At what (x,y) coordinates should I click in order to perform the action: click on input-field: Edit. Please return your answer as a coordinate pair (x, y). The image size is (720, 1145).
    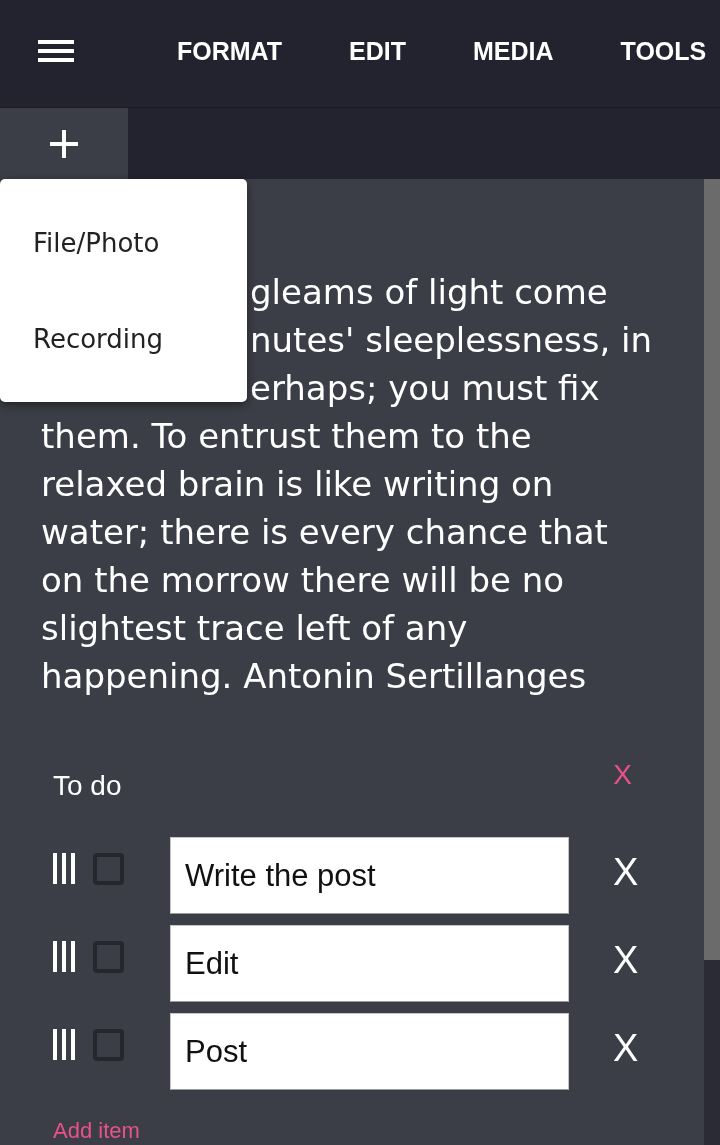
    Looking at the image, I should click on (369, 963).